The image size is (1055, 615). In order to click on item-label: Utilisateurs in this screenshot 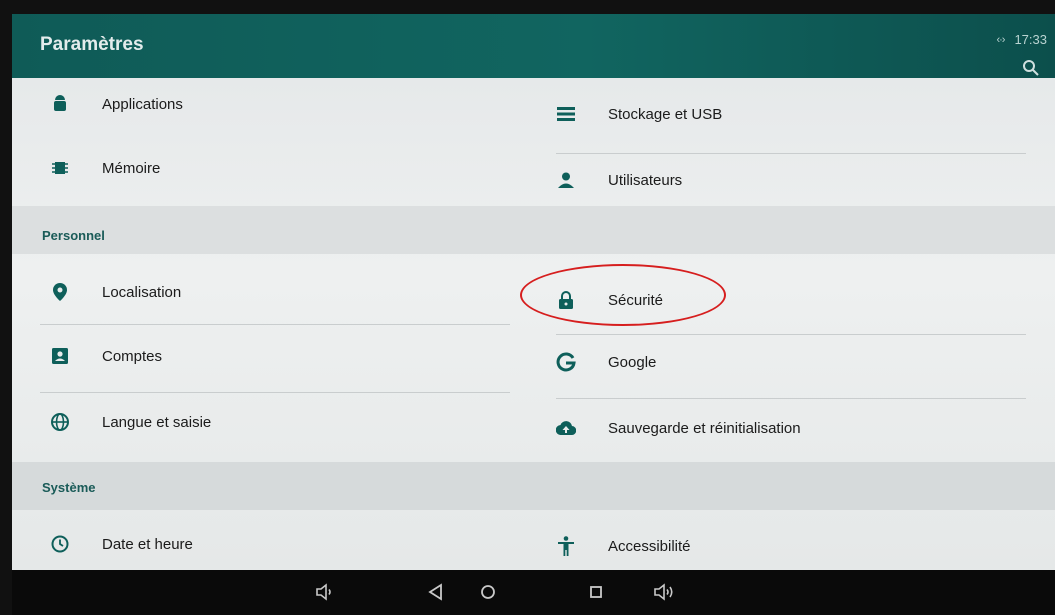, I will do `click(645, 180)`.